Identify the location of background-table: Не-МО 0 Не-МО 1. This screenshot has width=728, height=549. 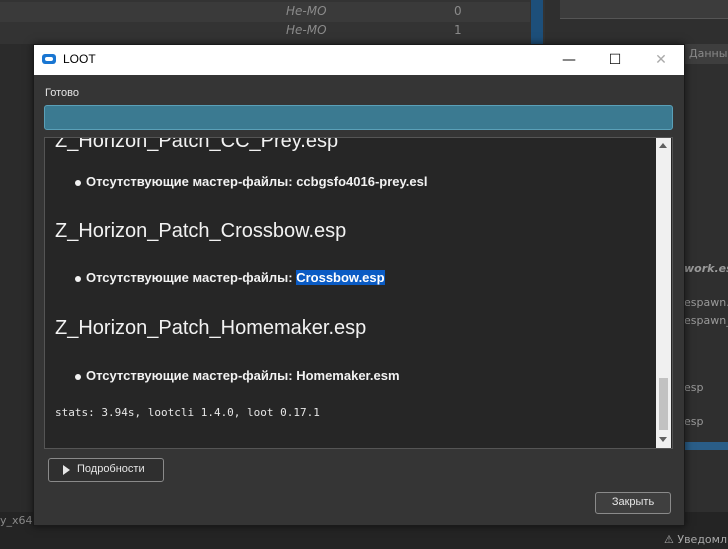
(272, 22).